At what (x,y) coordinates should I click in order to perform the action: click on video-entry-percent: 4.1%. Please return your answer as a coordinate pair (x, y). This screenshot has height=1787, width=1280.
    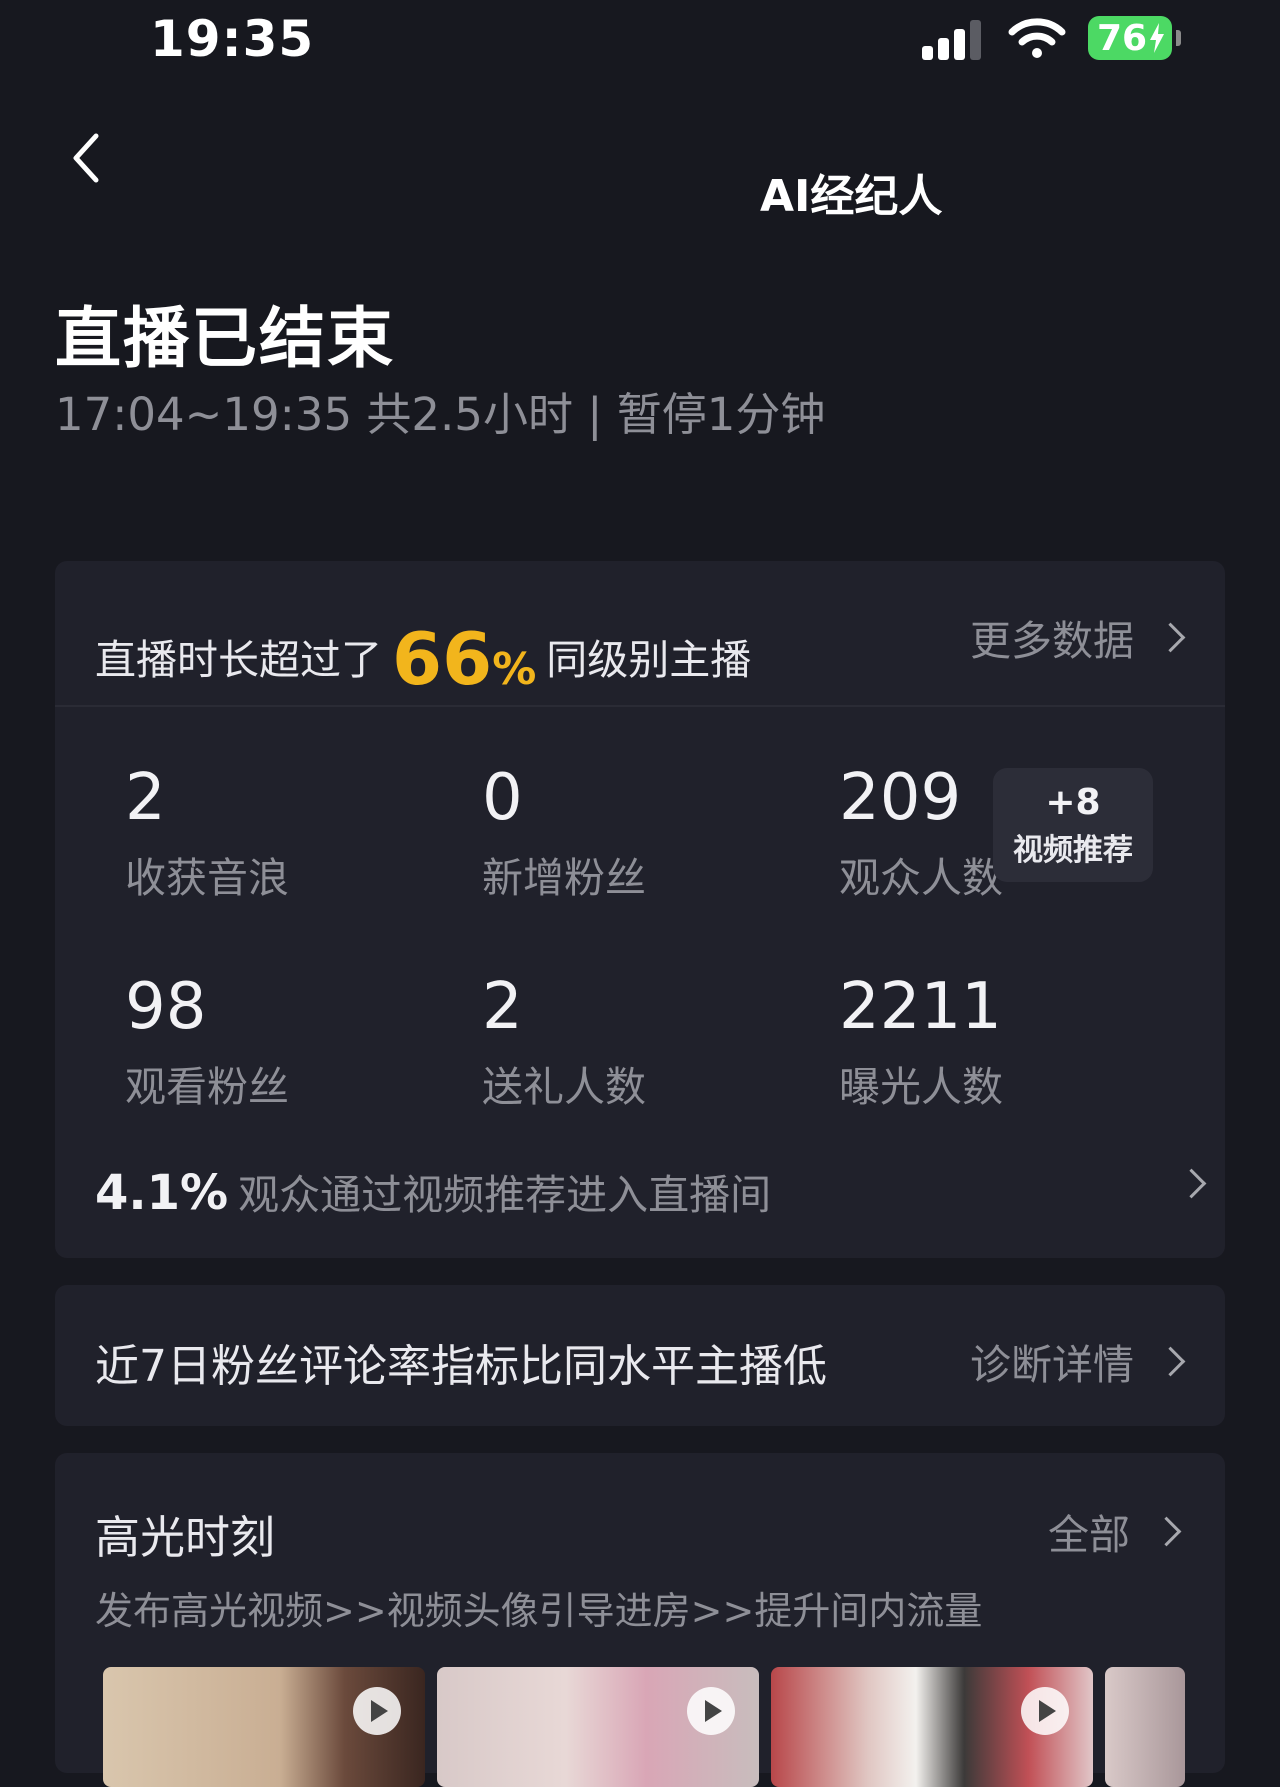
    Looking at the image, I should click on (162, 1193).